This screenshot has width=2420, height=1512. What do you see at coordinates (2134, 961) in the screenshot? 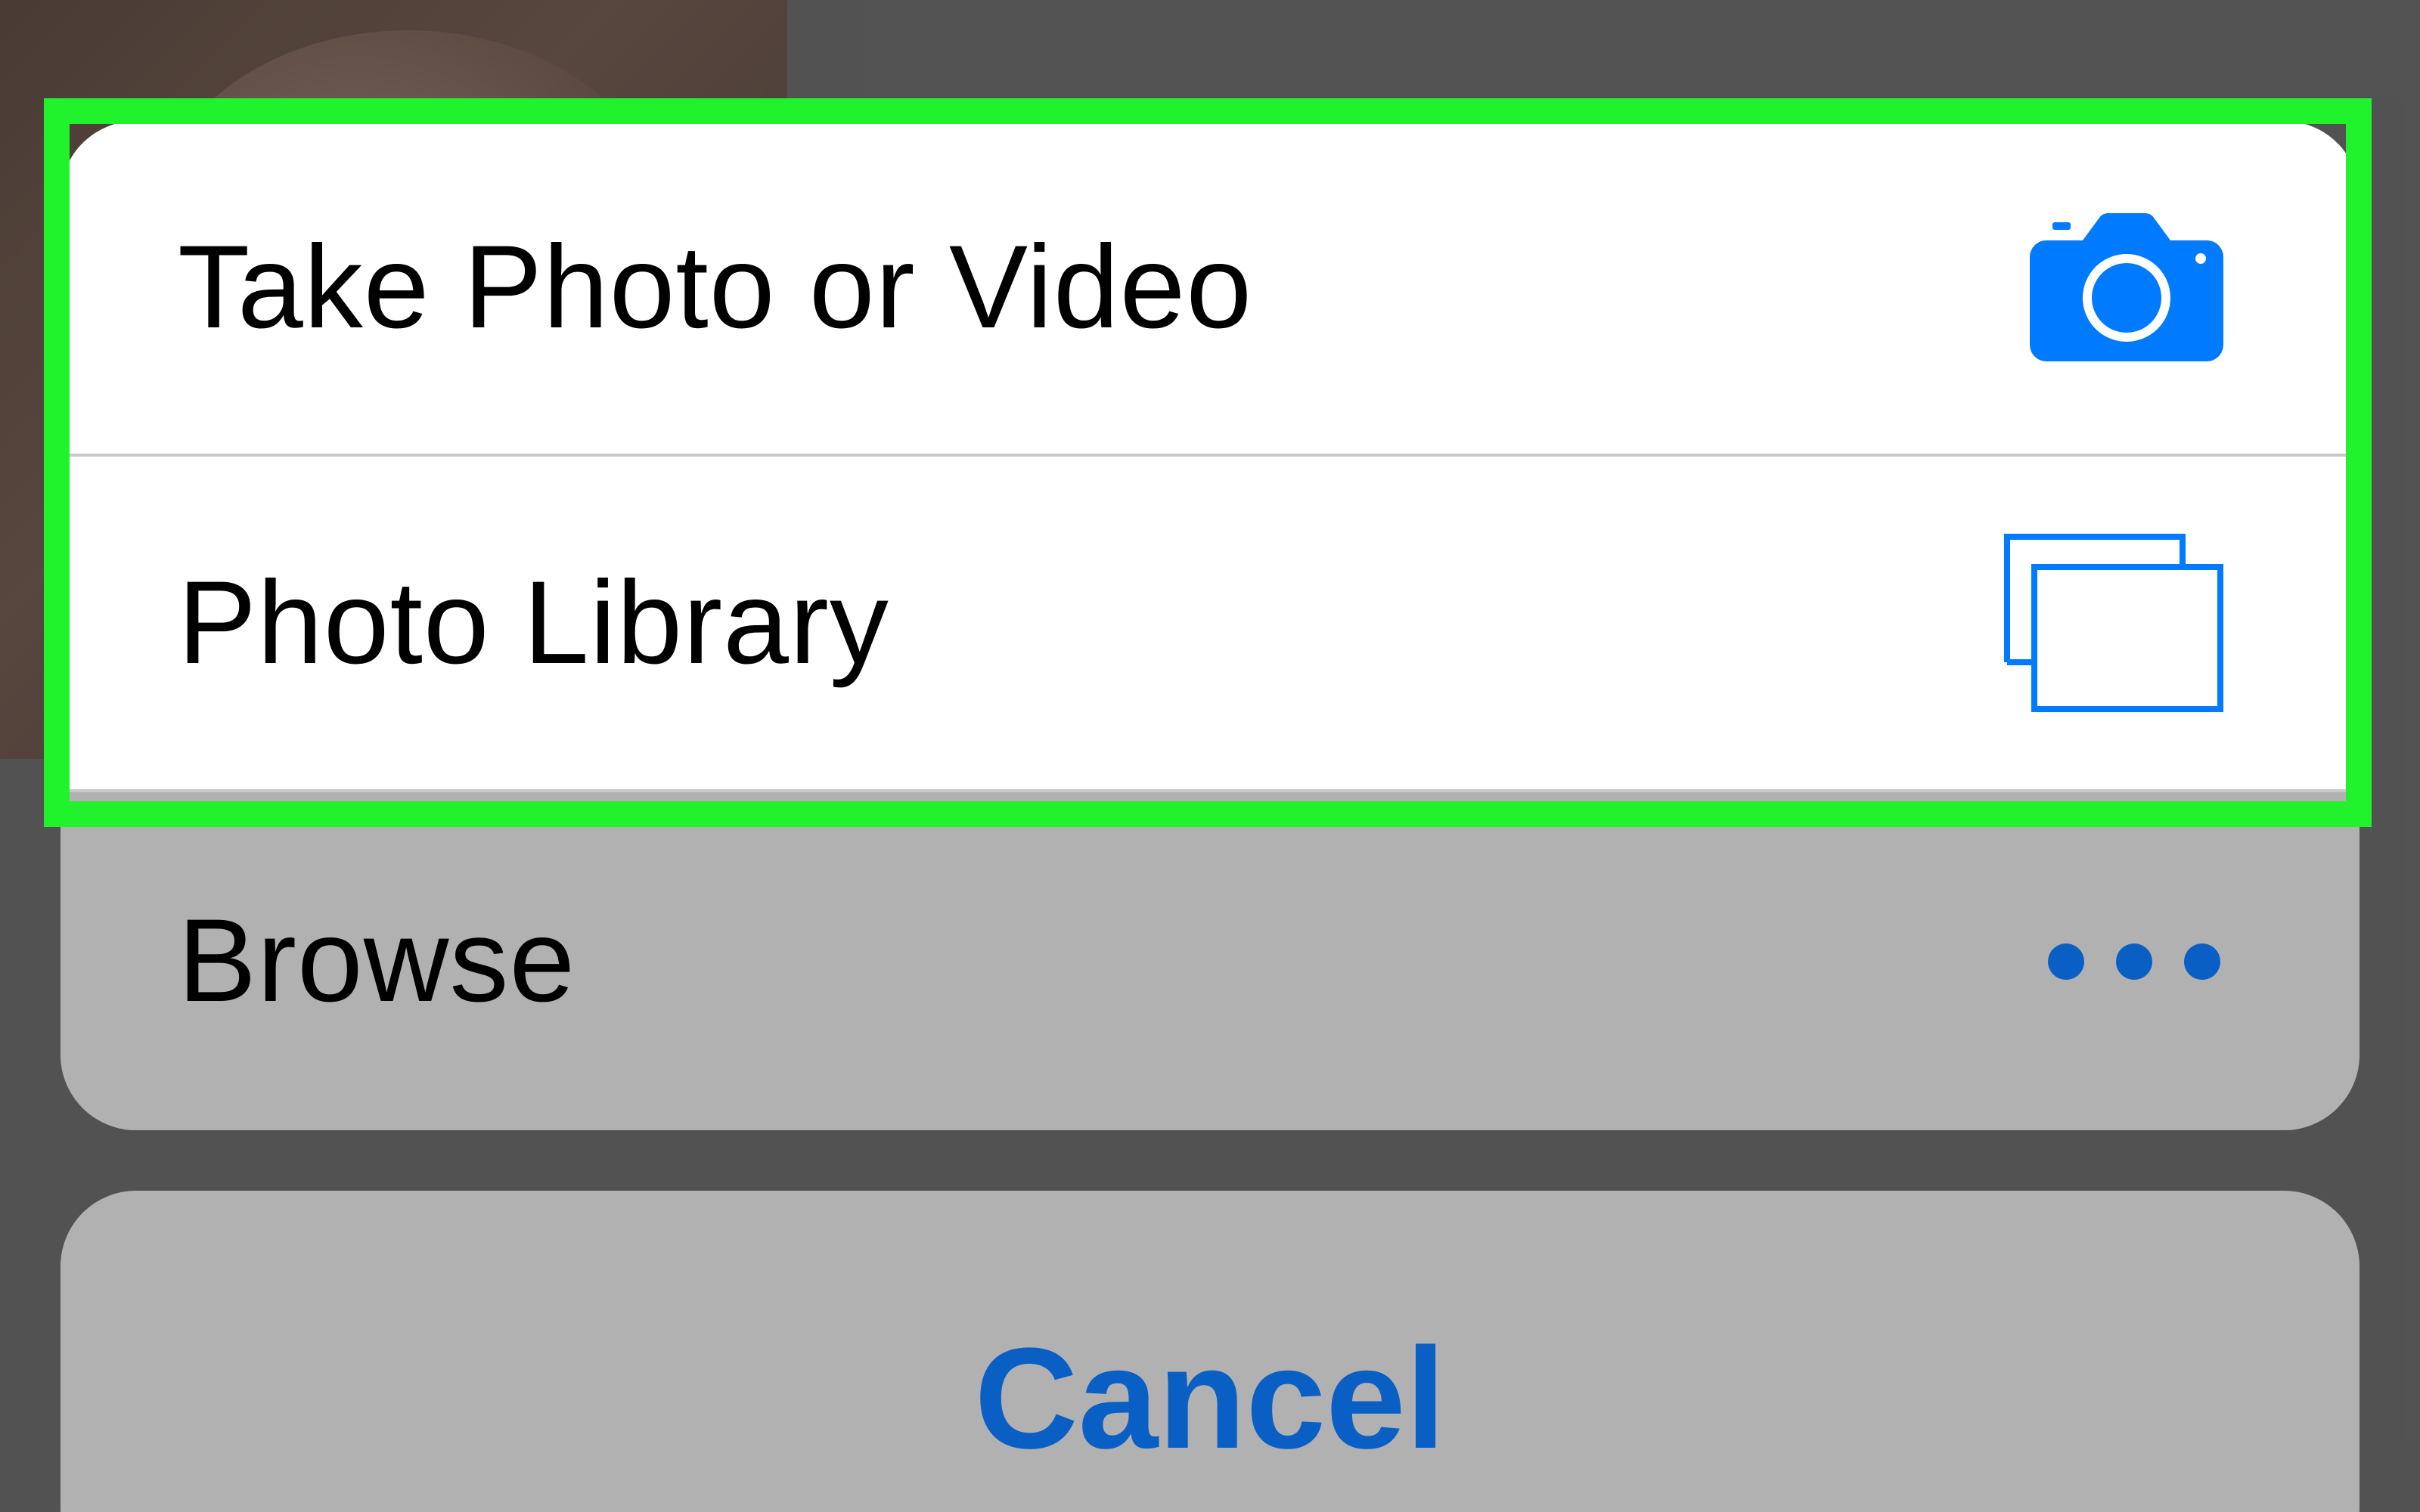
I see `more-dots-icon` at bounding box center [2134, 961].